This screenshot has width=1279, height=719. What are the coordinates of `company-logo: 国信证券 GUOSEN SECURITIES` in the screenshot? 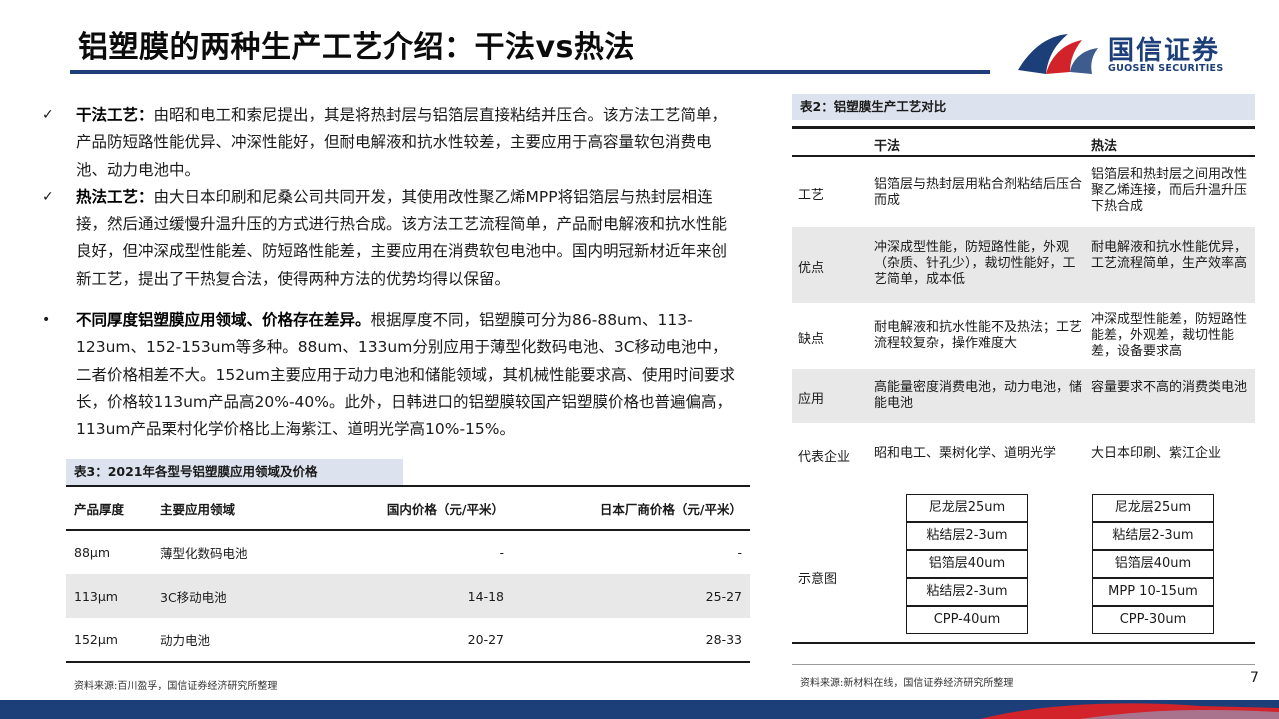 It's located at (1136, 54).